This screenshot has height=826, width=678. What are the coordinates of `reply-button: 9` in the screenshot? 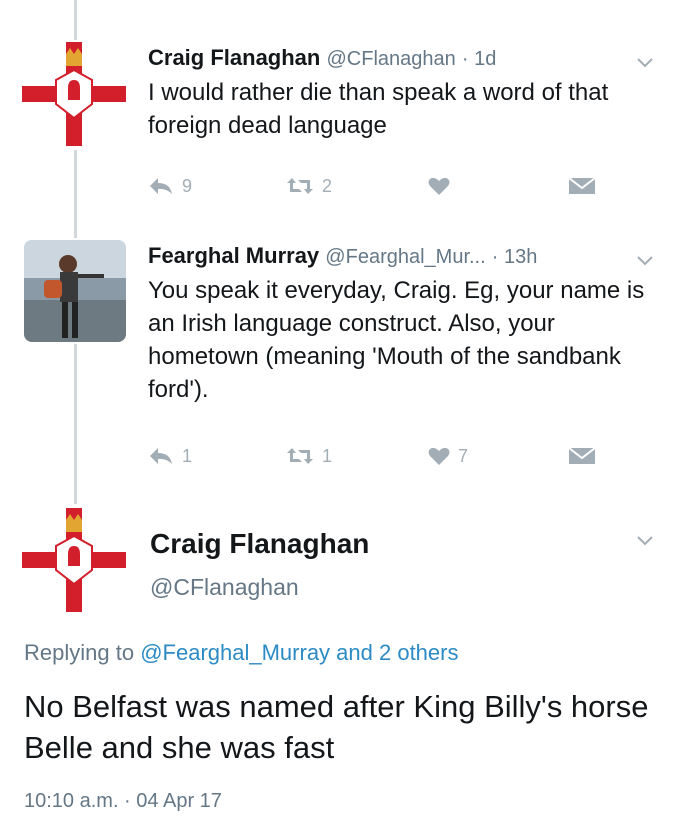 It's located at (170, 186).